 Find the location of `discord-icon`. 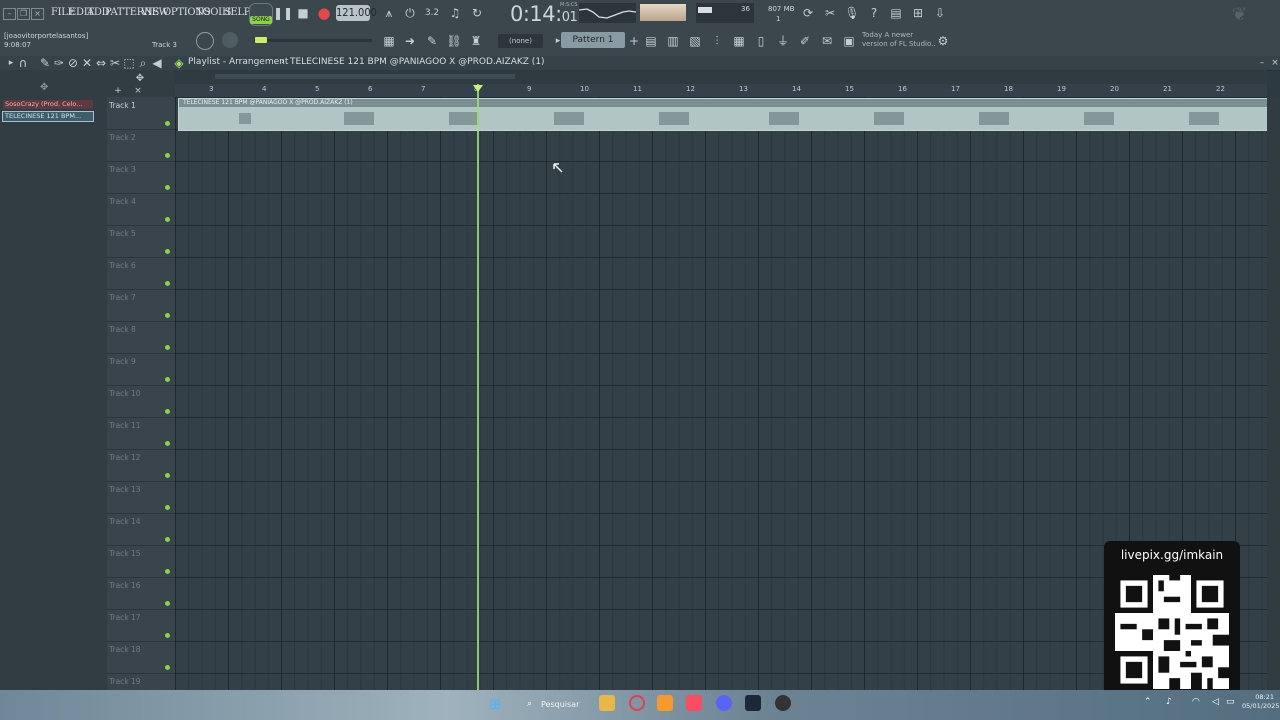

discord-icon is located at coordinates (724, 703).